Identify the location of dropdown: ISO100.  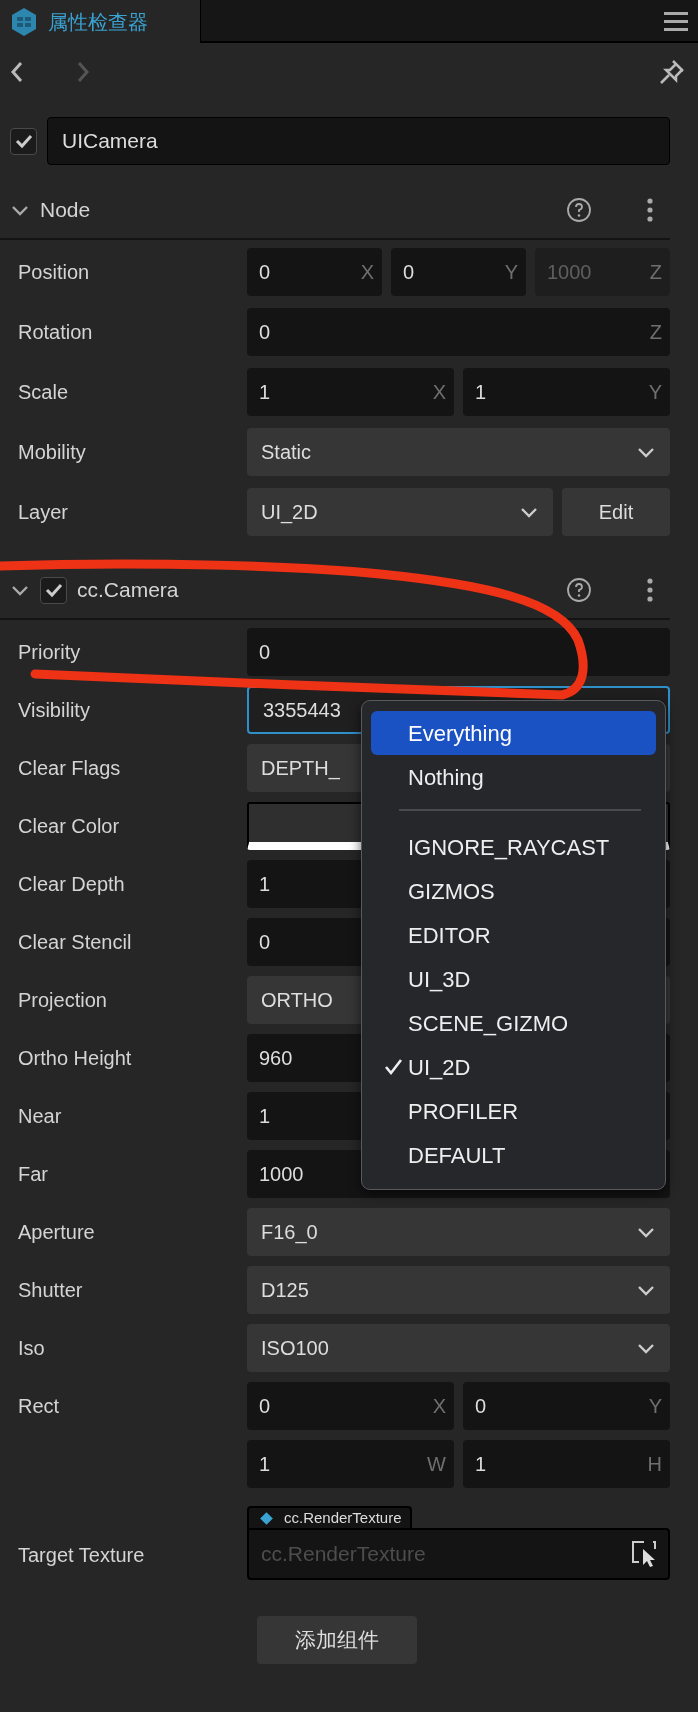
(458, 1348).